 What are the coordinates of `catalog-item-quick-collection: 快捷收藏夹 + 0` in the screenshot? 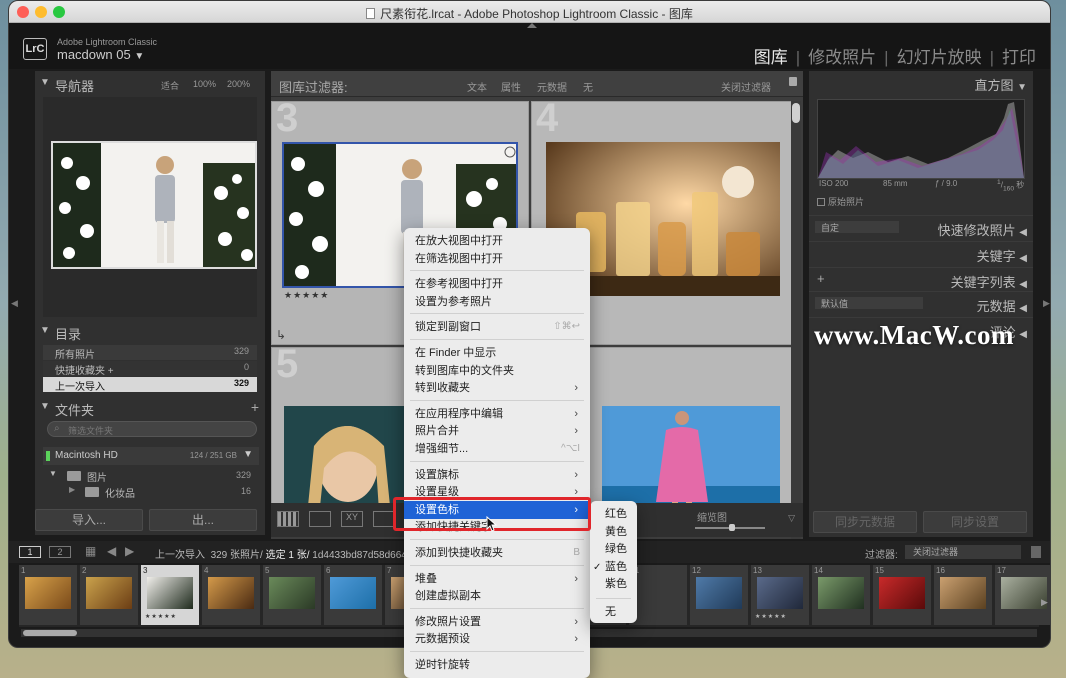 It's located at (150, 369).